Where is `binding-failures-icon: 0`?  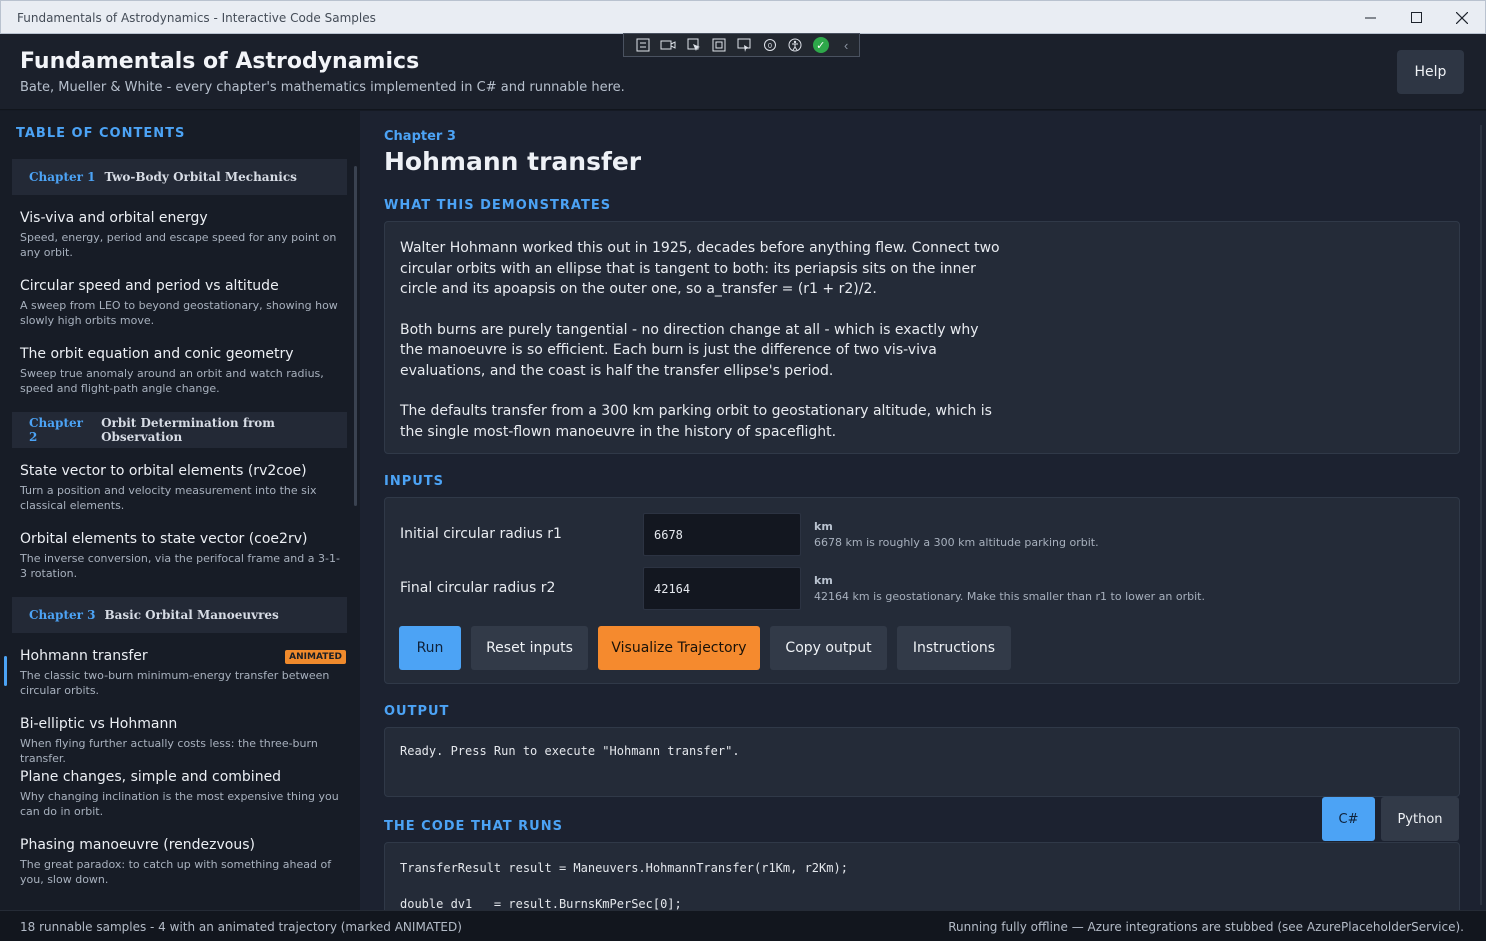 binding-failures-icon: 0 is located at coordinates (769, 45).